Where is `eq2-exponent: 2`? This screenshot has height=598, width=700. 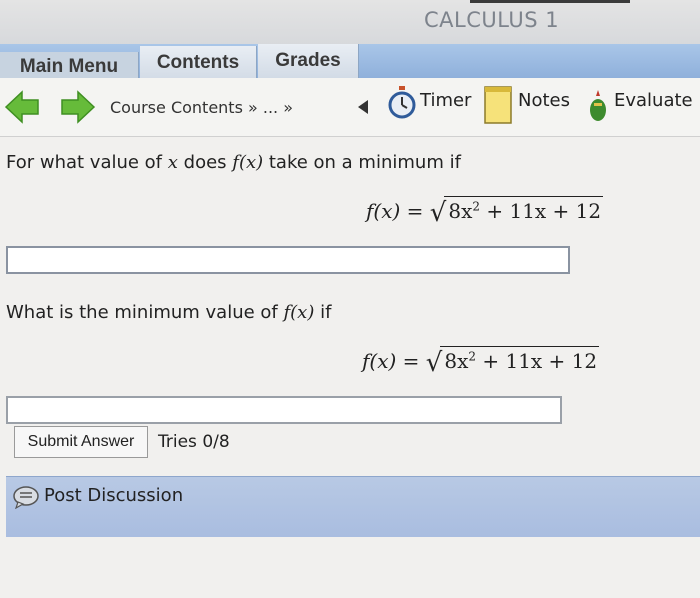
eq2-exponent: 2 is located at coordinates (472, 356).